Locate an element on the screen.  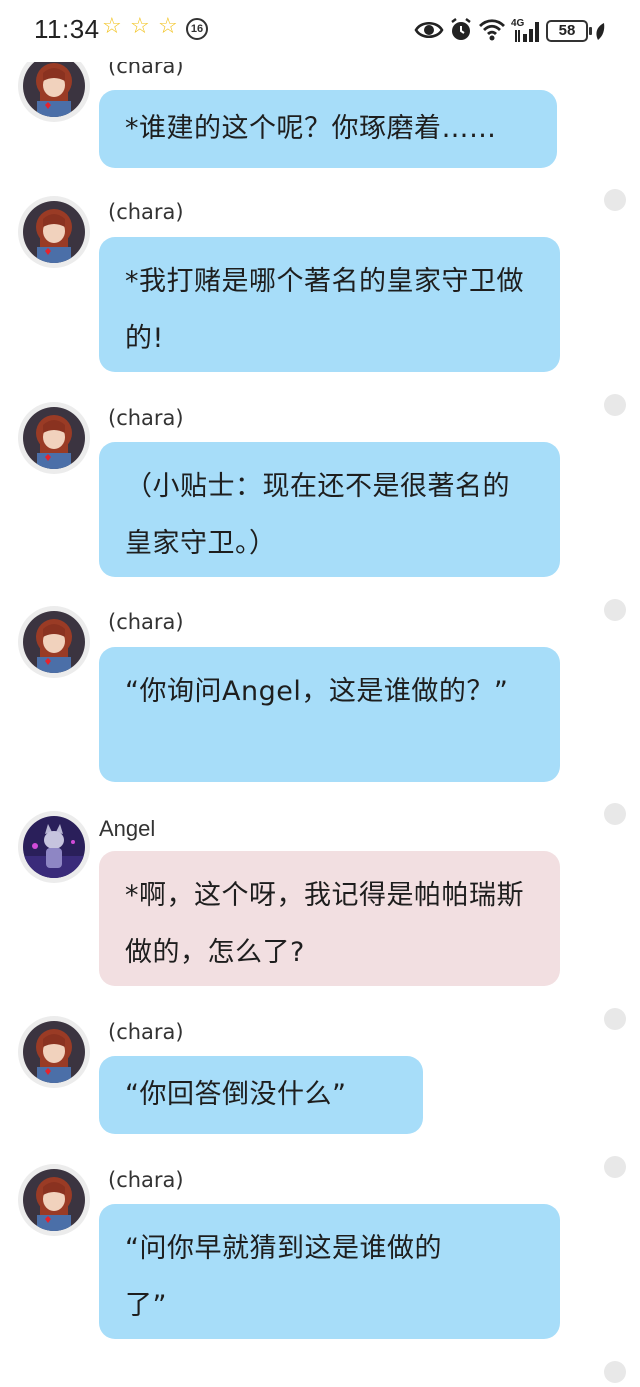
angel-avatar-icon is located at coordinates (54, 847).